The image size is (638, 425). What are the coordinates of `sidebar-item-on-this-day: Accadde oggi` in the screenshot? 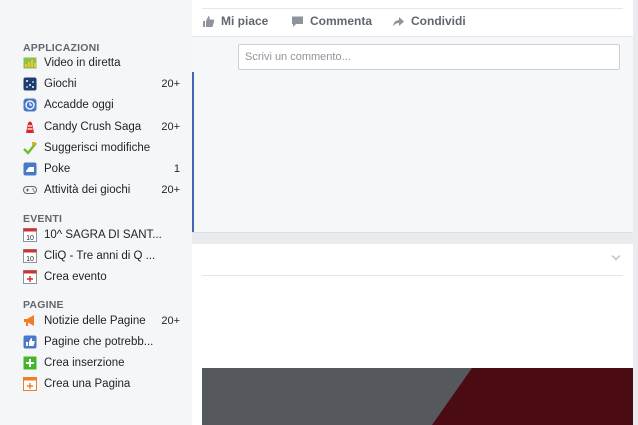 It's located at (101, 105).